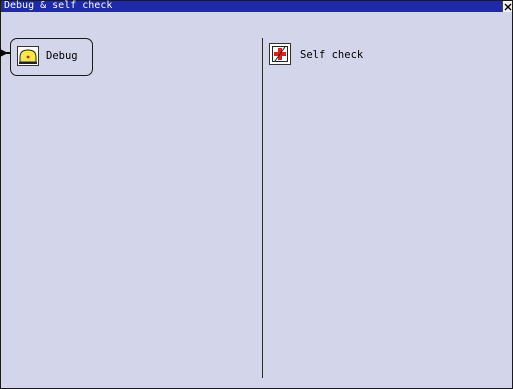 Image resolution: width=513 pixels, height=389 pixels. I want to click on close-icon, so click(508, 7).